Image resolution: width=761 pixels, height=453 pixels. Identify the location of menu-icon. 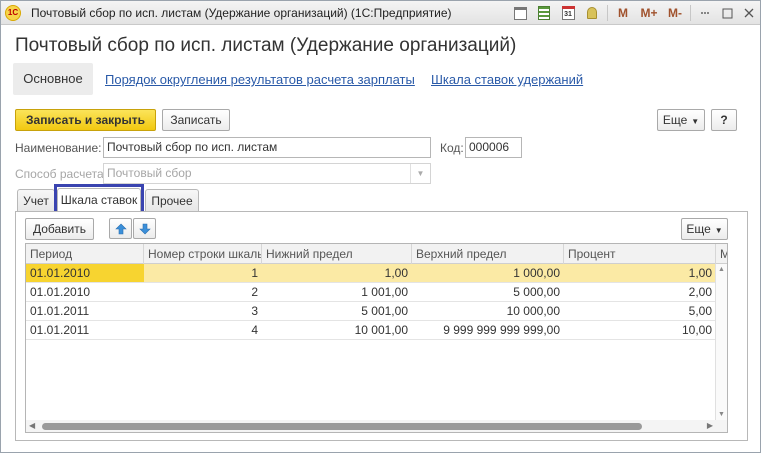
(705, 13).